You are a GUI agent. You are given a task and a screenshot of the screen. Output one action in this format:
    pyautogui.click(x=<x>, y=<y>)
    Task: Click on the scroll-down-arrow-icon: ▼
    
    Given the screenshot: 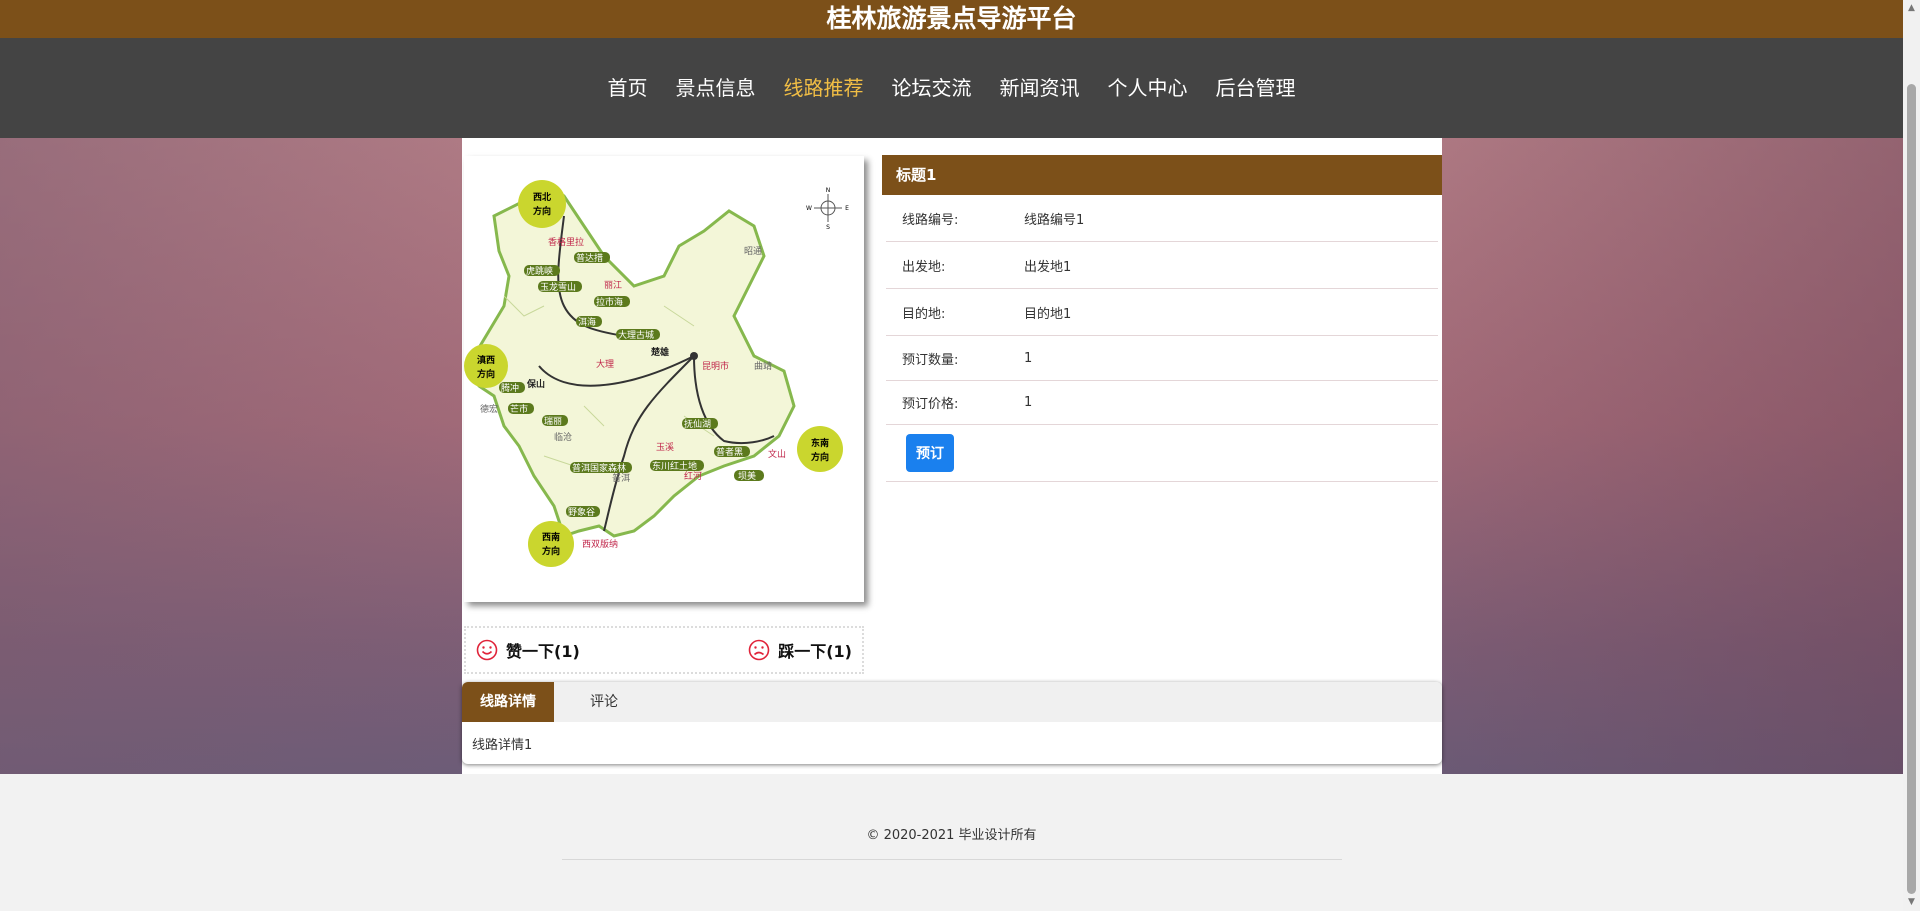 What is the action you would take?
    pyautogui.click(x=1911, y=902)
    